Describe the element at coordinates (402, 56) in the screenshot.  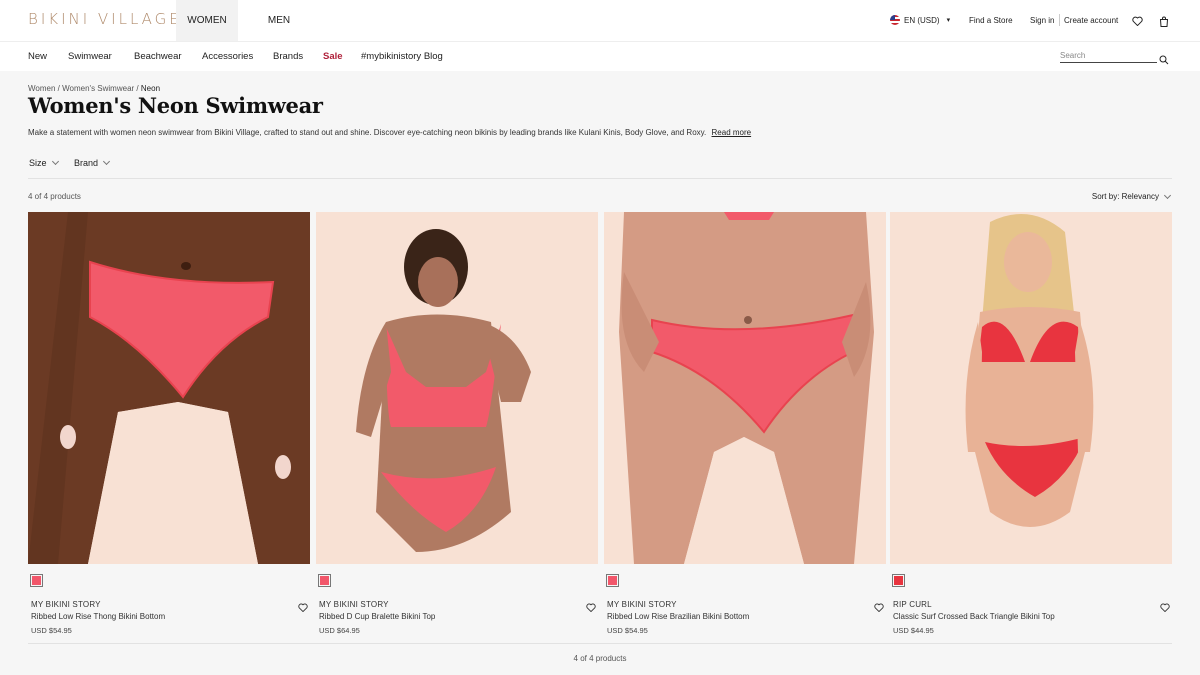
I see `nav-item-blog: #mybikinistory Blog` at that location.